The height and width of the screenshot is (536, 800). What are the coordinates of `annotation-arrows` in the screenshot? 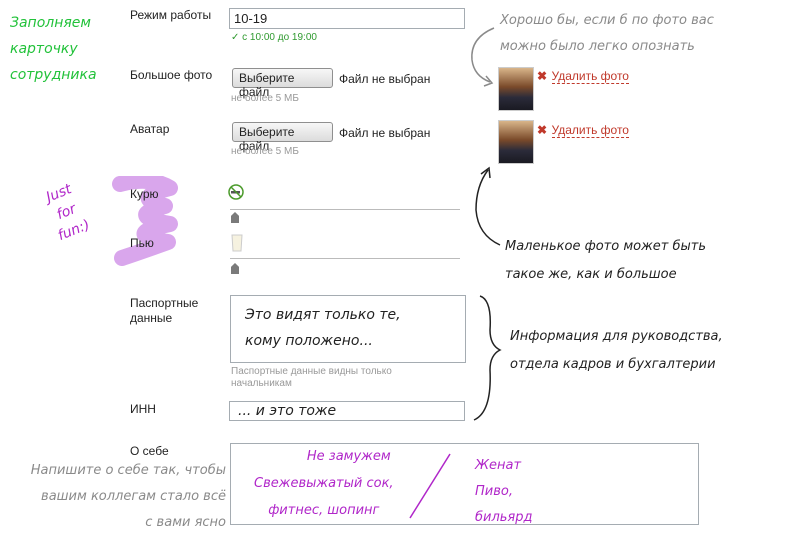 It's located at (486, 224).